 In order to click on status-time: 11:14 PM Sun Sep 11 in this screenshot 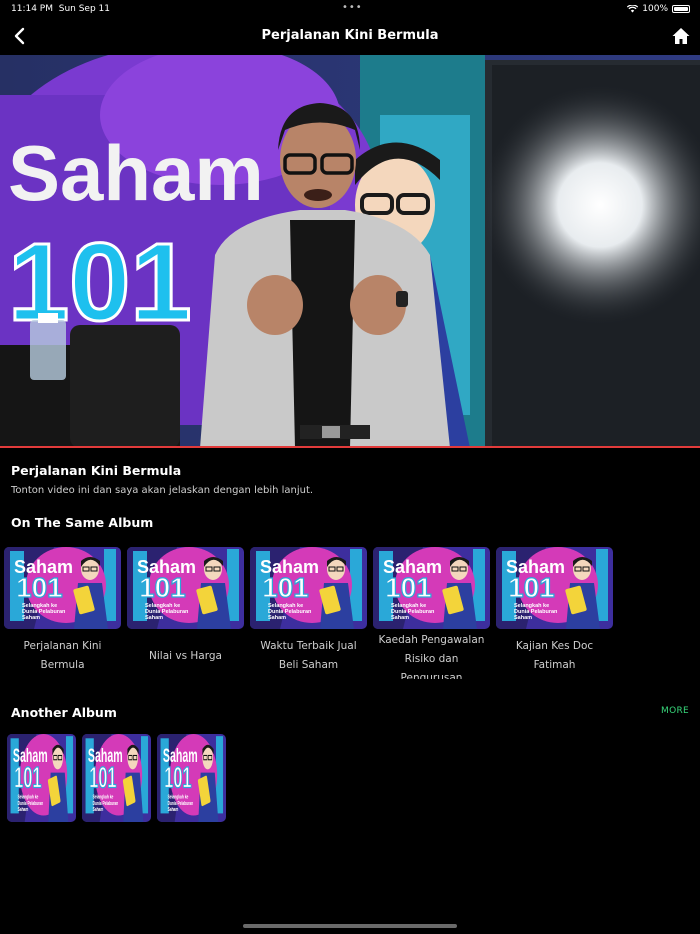, I will do `click(60, 9)`.